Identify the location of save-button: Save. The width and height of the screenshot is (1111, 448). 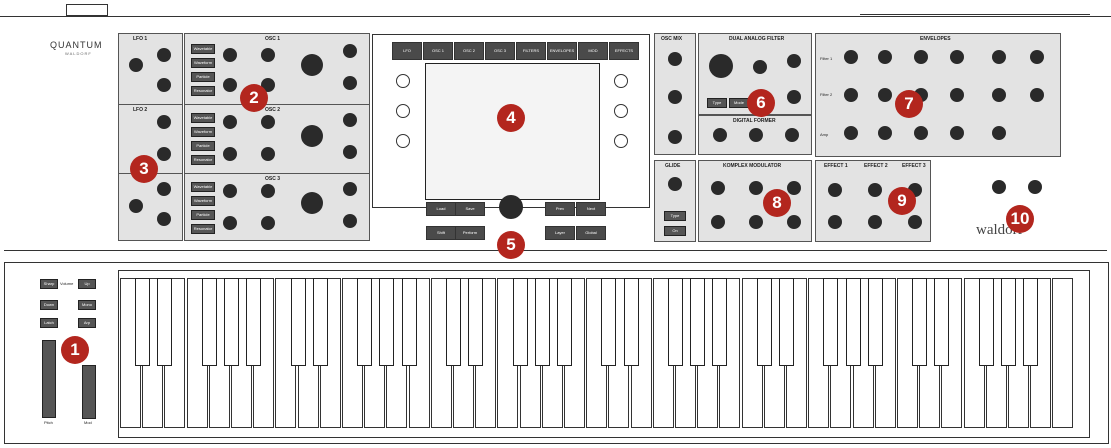
(470, 209).